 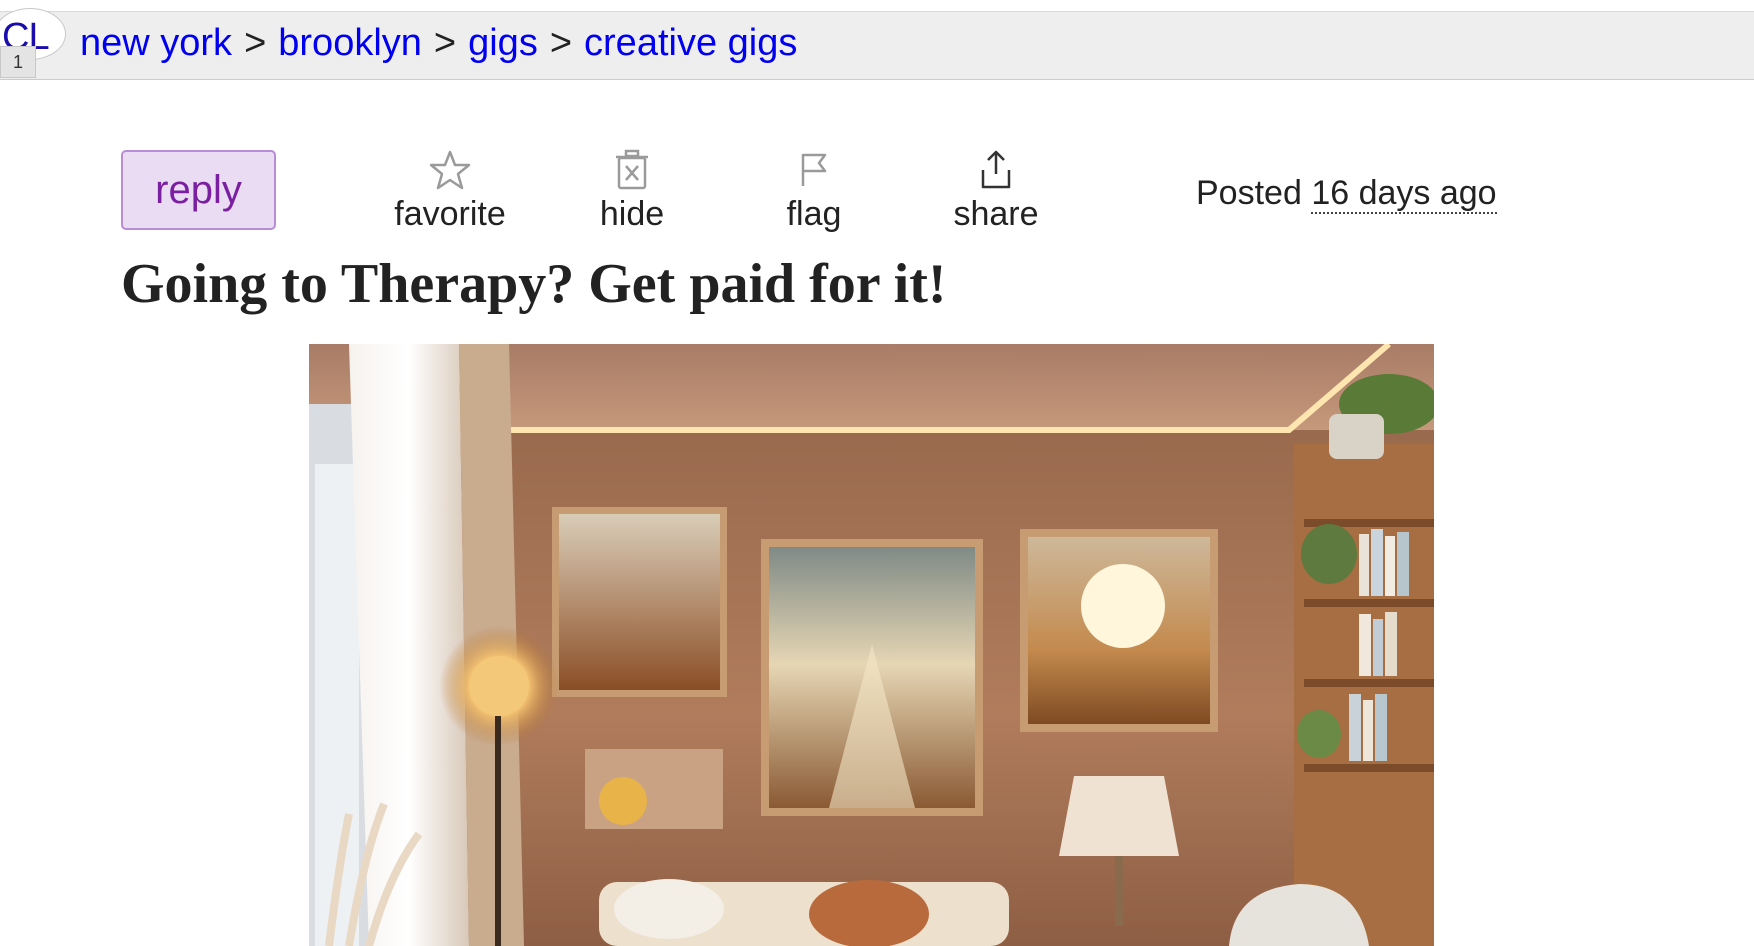 What do you see at coordinates (632, 169) in the screenshot?
I see `trash-icon` at bounding box center [632, 169].